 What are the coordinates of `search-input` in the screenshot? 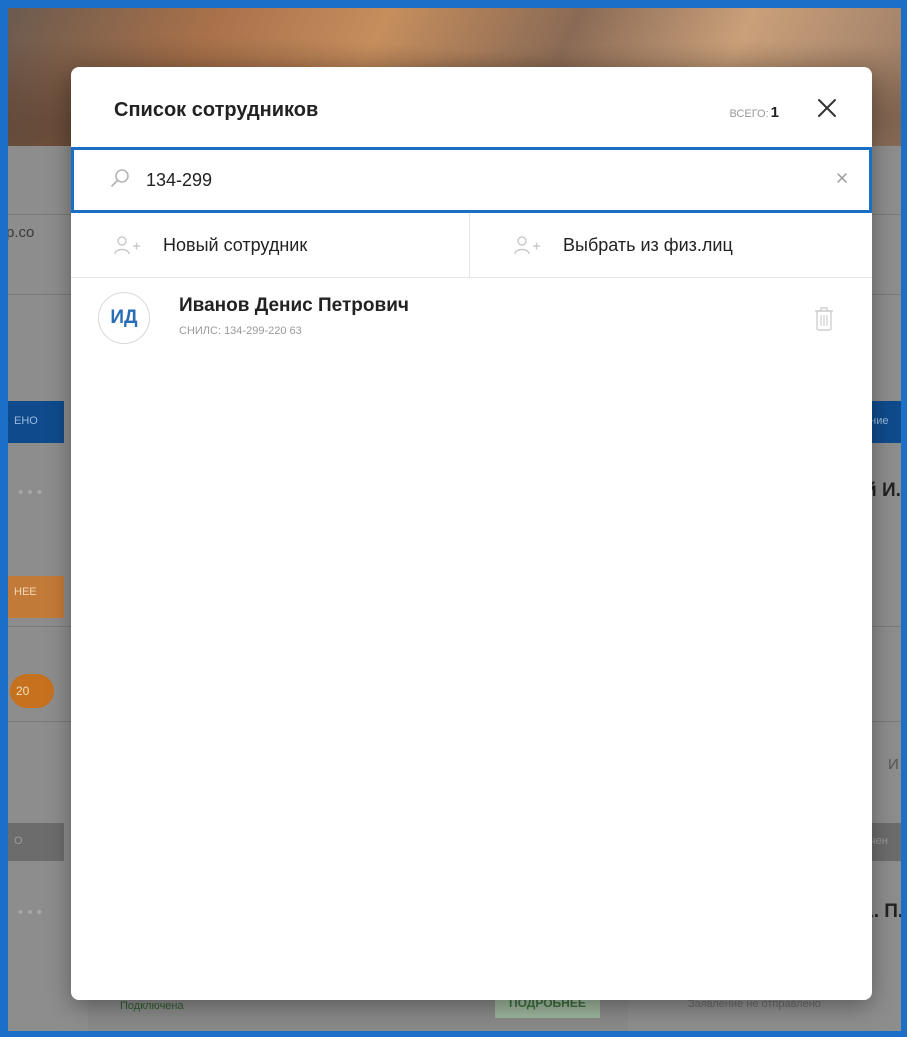 It's located at (466, 180).